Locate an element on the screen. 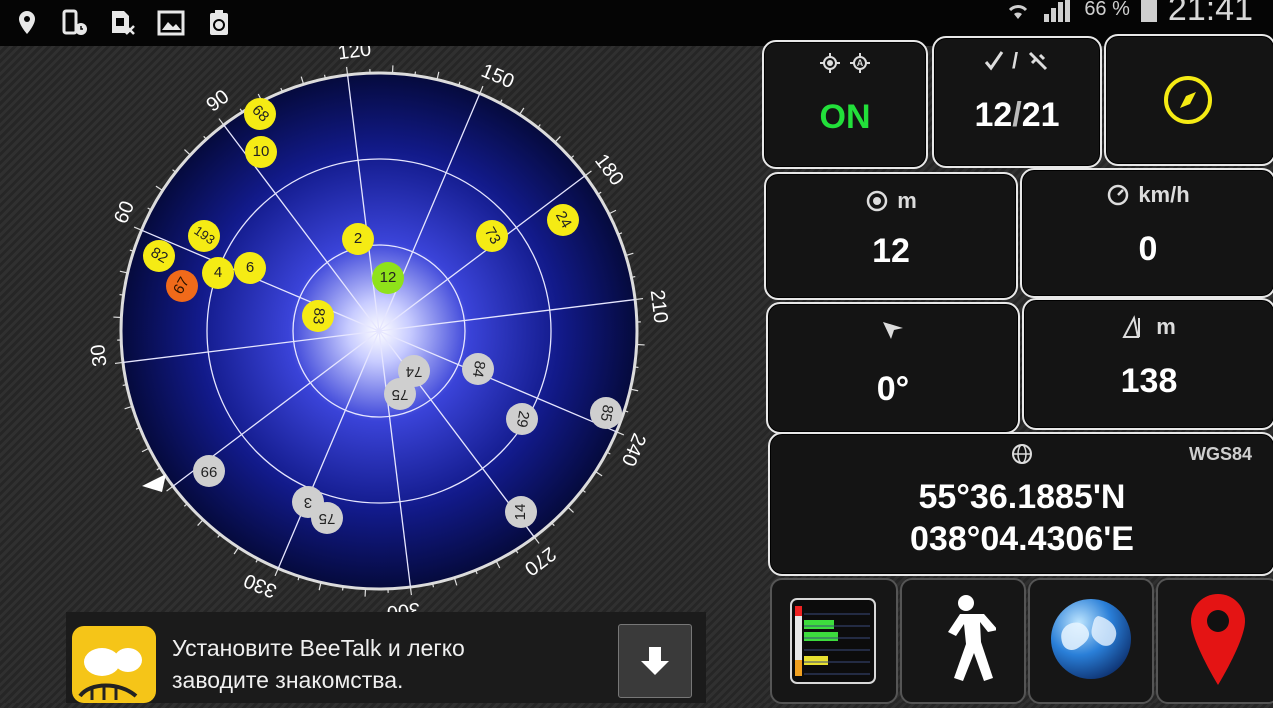  satellite-marker: 99 is located at coordinates (209, 471).